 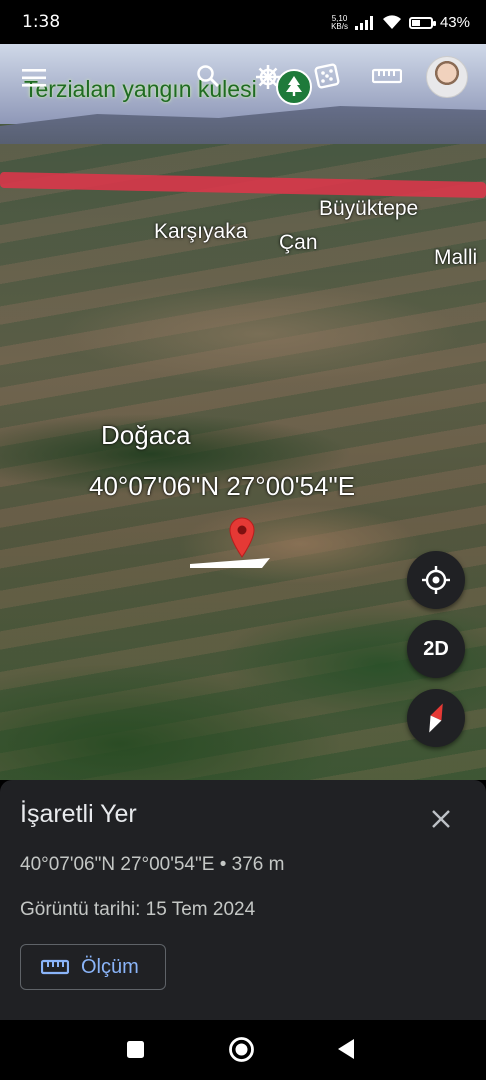 I want to click on place-label-dogaca: Doğaca, so click(x=146, y=435).